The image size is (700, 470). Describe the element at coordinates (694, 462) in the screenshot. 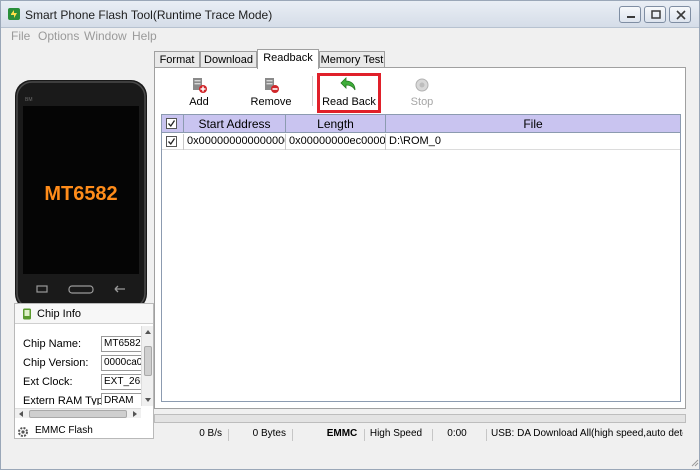

I see `resize-grip-icon` at that location.